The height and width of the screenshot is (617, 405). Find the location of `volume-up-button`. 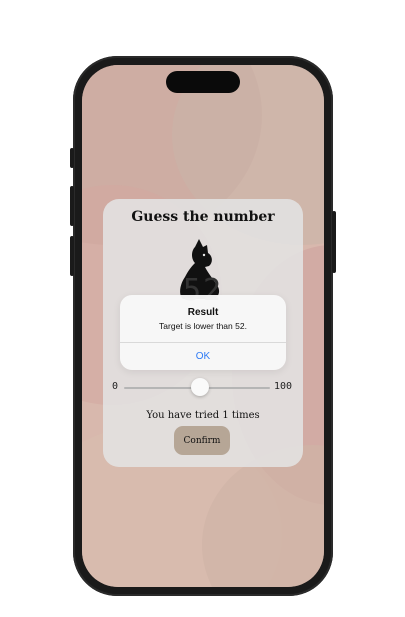

volume-up-button is located at coordinates (72, 206).